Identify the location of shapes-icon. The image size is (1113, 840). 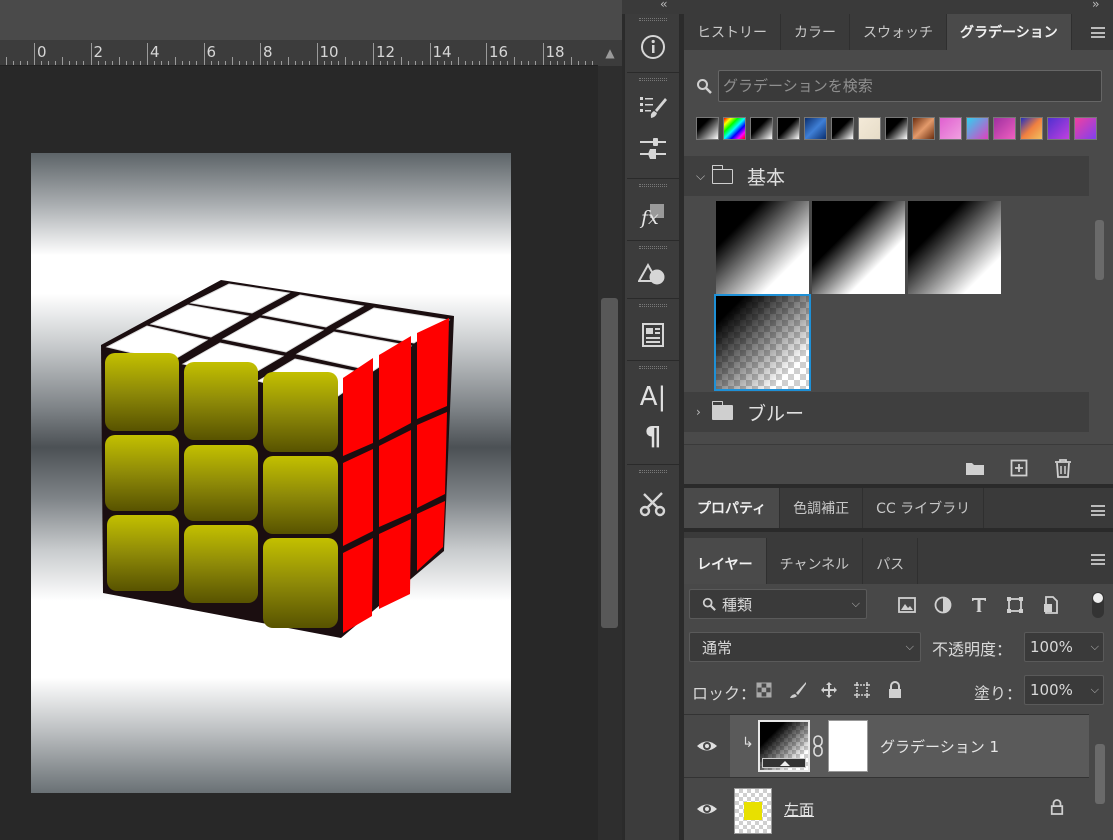
(653, 275).